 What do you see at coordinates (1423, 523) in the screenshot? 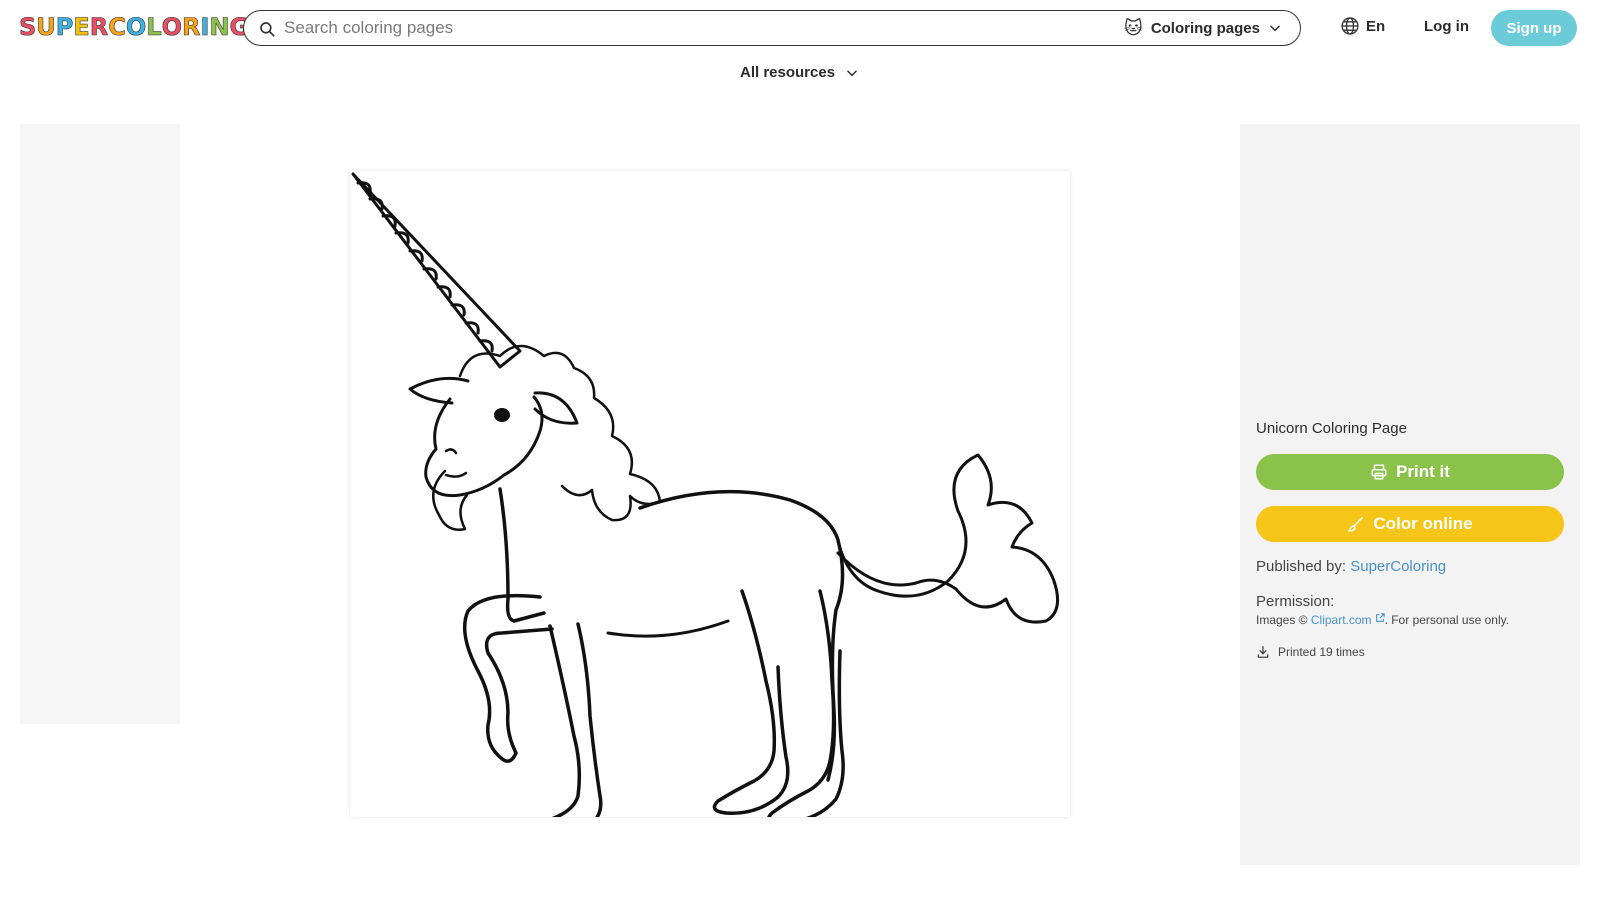
I see `color-online-label: Color online` at bounding box center [1423, 523].